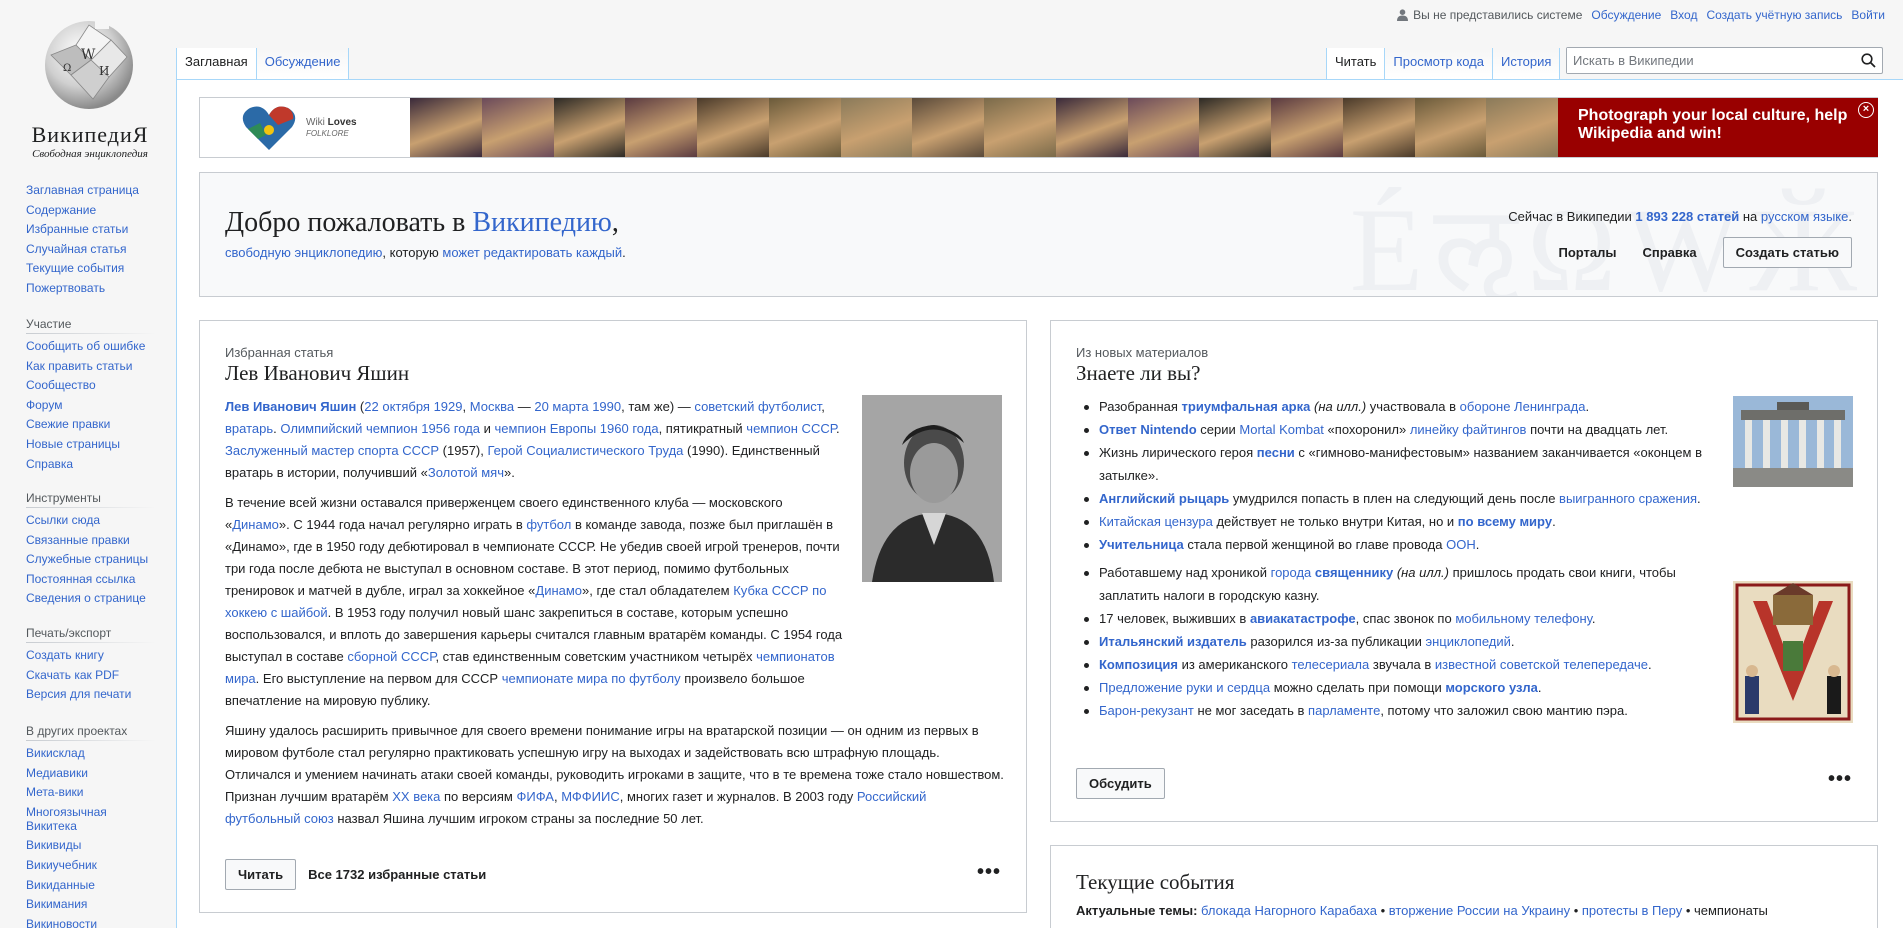 The width and height of the screenshot is (1903, 928). What do you see at coordinates (249, 428) in the screenshot?
I see `goalkeeper-link: вратарь` at bounding box center [249, 428].